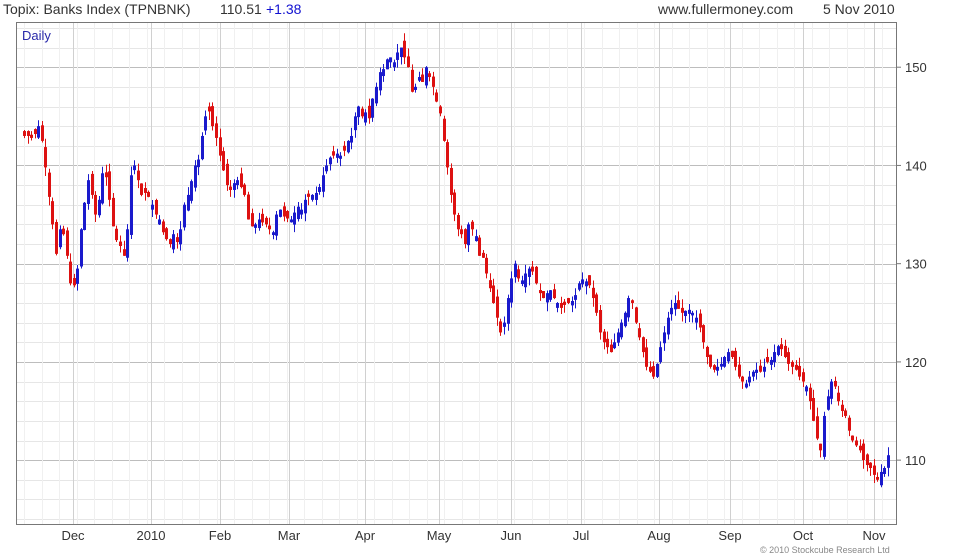 The width and height of the screenshot is (980, 560). What do you see at coordinates (916, 165) in the screenshot?
I see `y-tick-label: 140` at bounding box center [916, 165].